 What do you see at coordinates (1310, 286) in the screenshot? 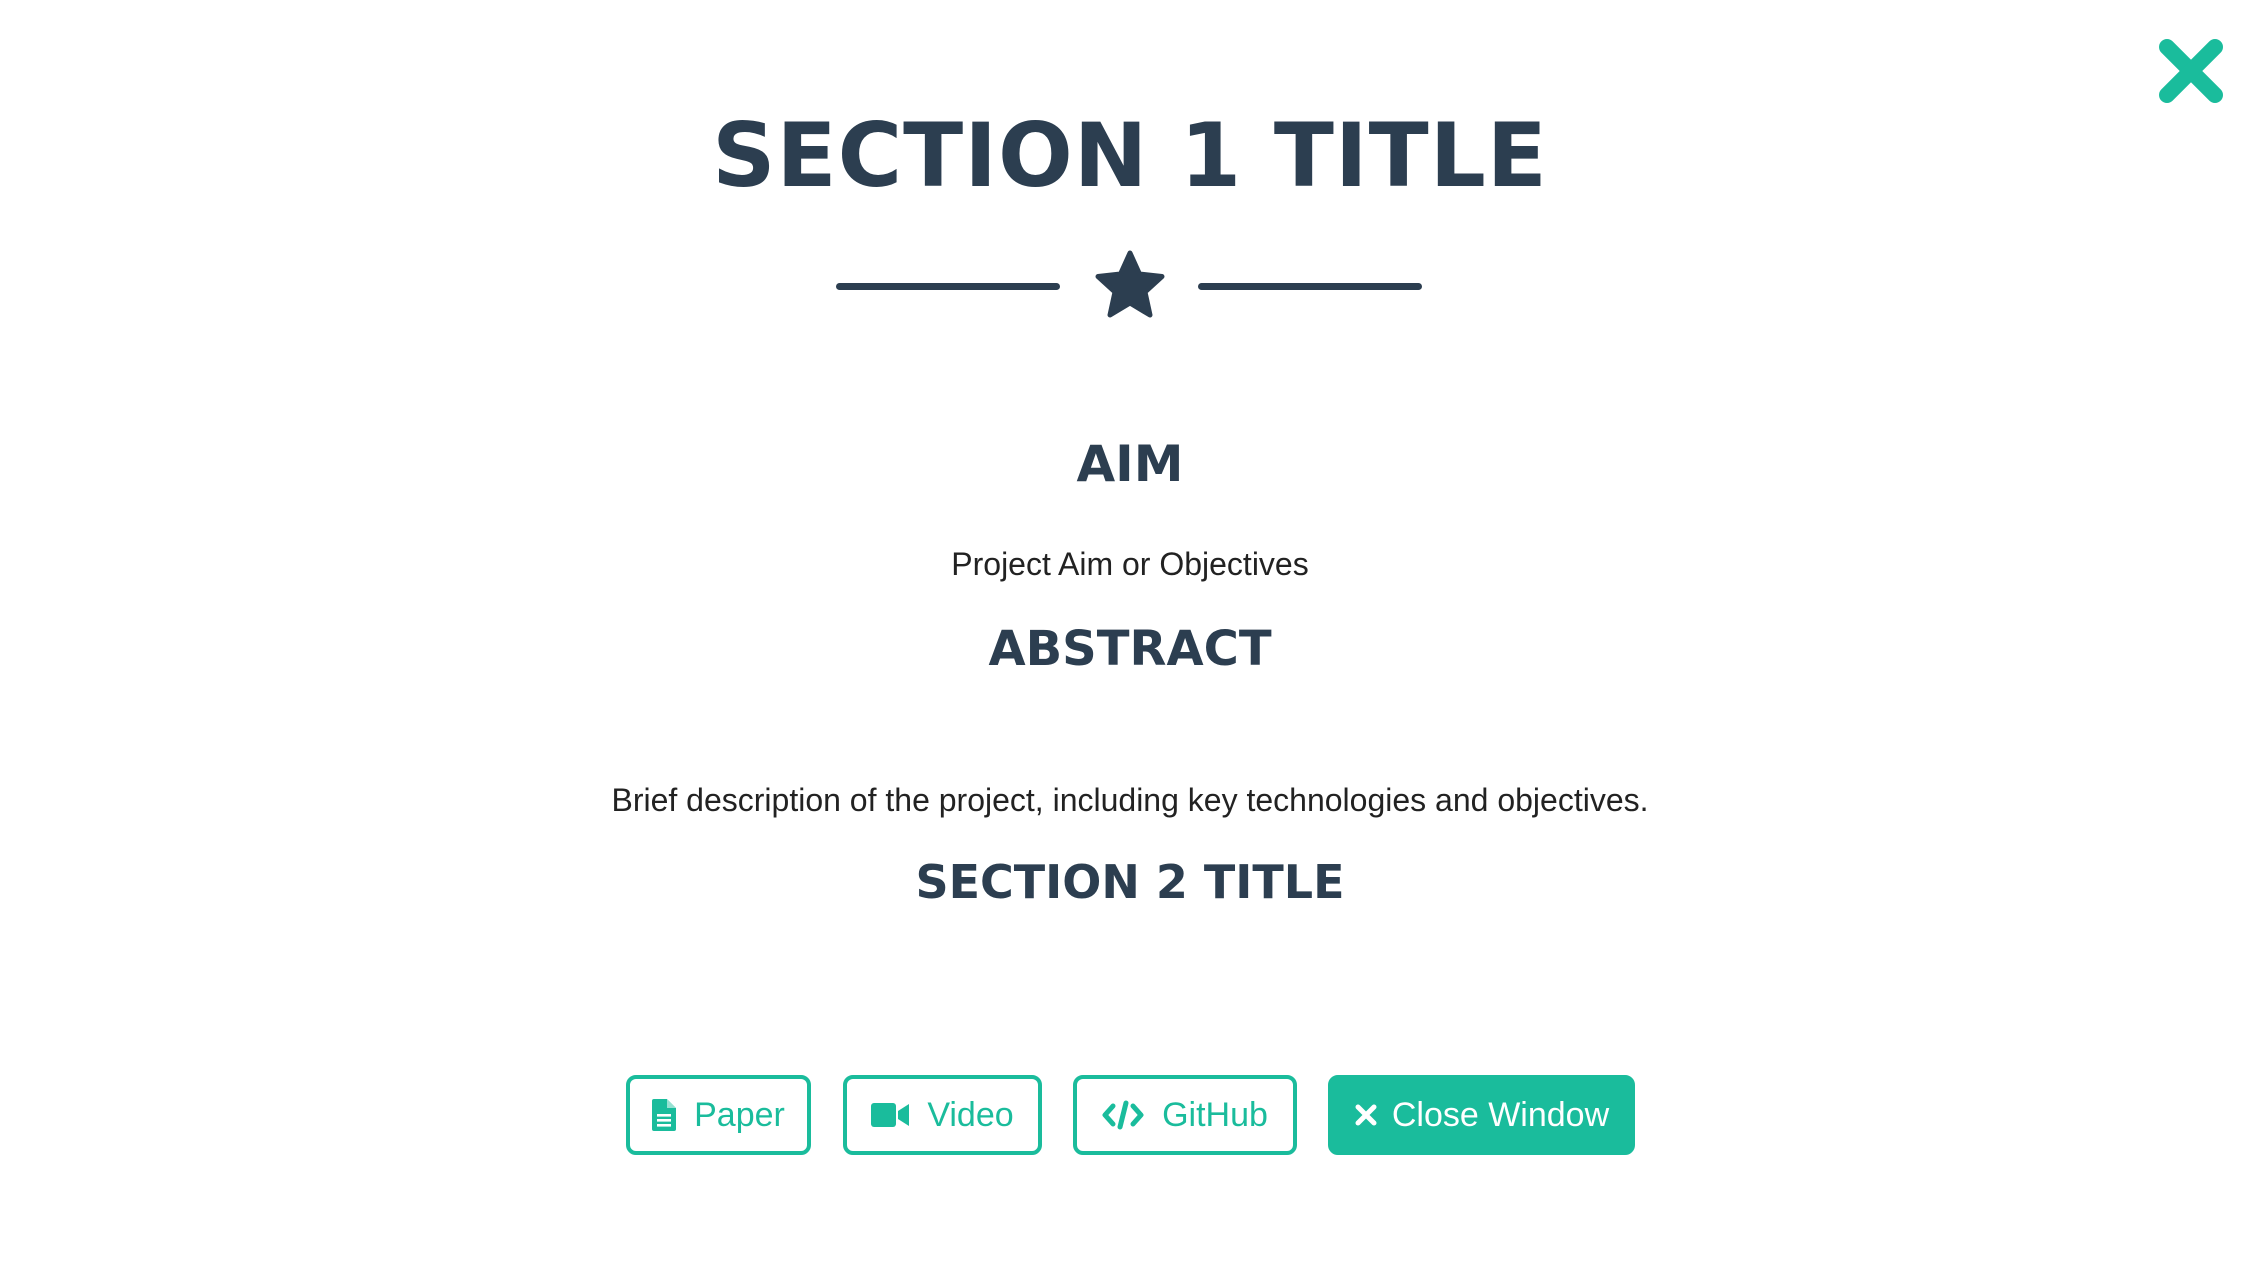
I see `divider-line-right` at bounding box center [1310, 286].